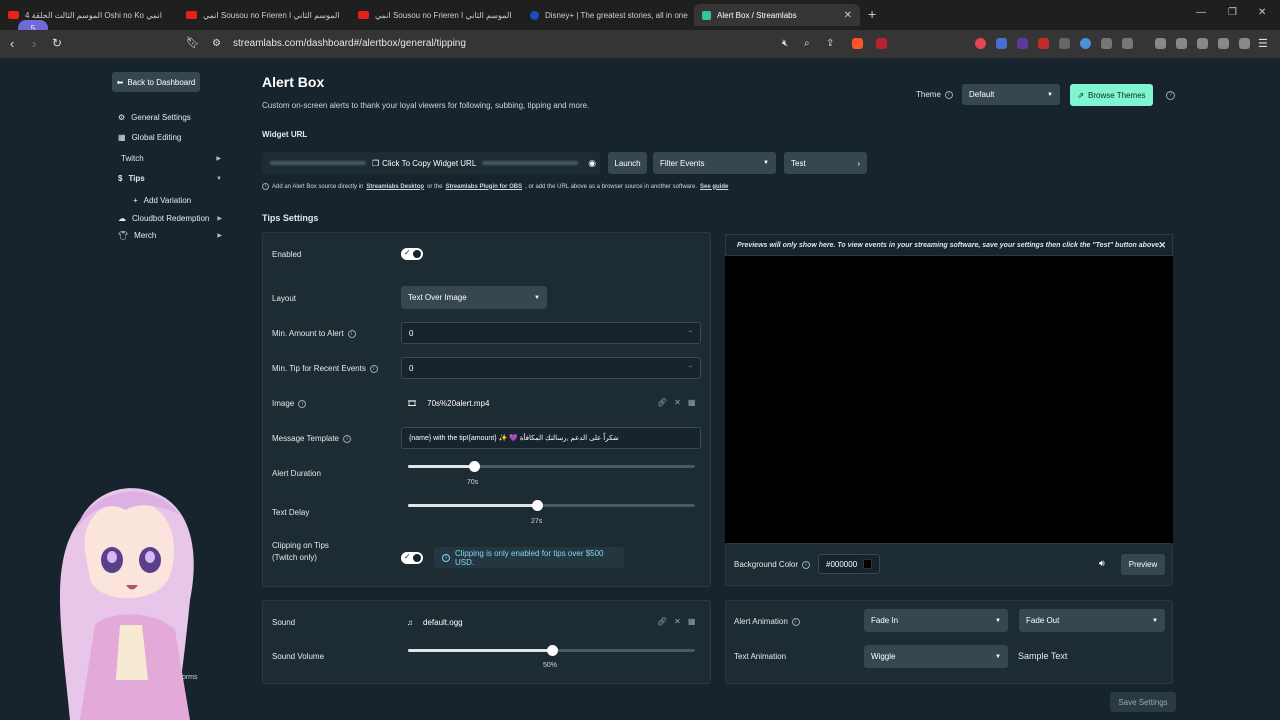  Describe the element at coordinates (474, 297) in the screenshot. I see `layout-select: Text Over Image ▼` at that location.